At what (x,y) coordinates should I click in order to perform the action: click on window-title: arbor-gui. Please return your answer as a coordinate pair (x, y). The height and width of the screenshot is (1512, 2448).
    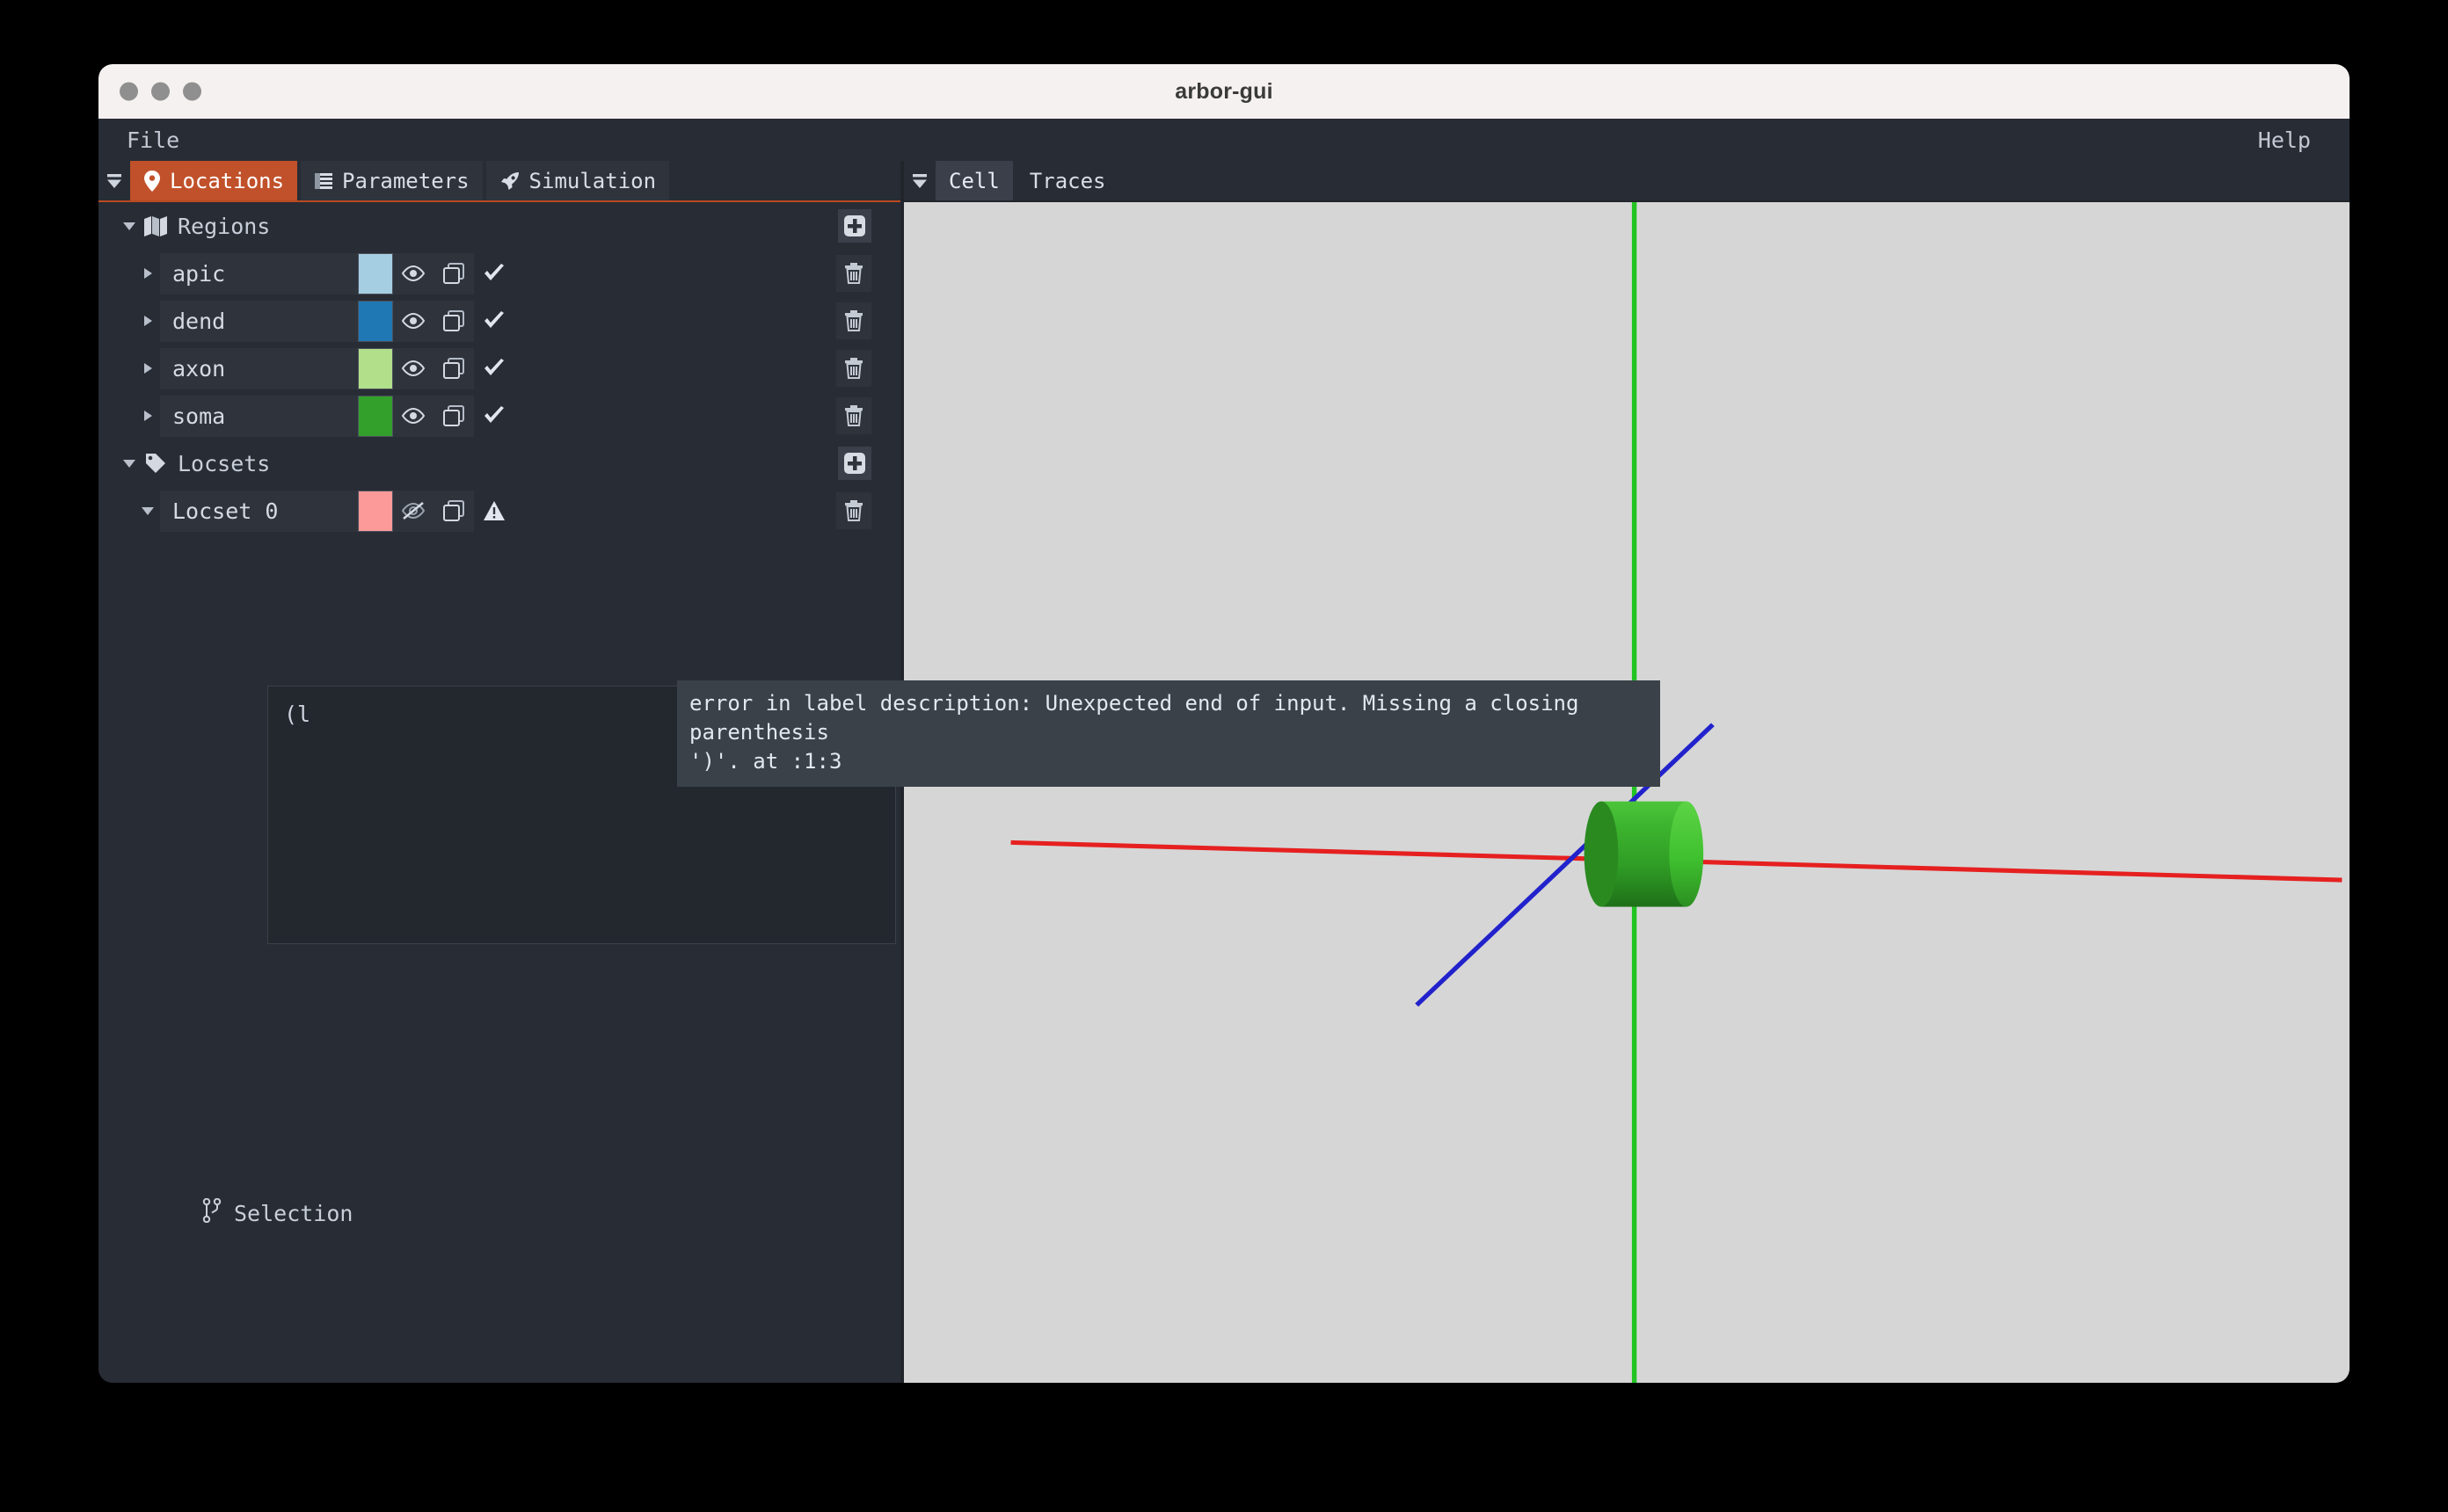
    Looking at the image, I should click on (1224, 91).